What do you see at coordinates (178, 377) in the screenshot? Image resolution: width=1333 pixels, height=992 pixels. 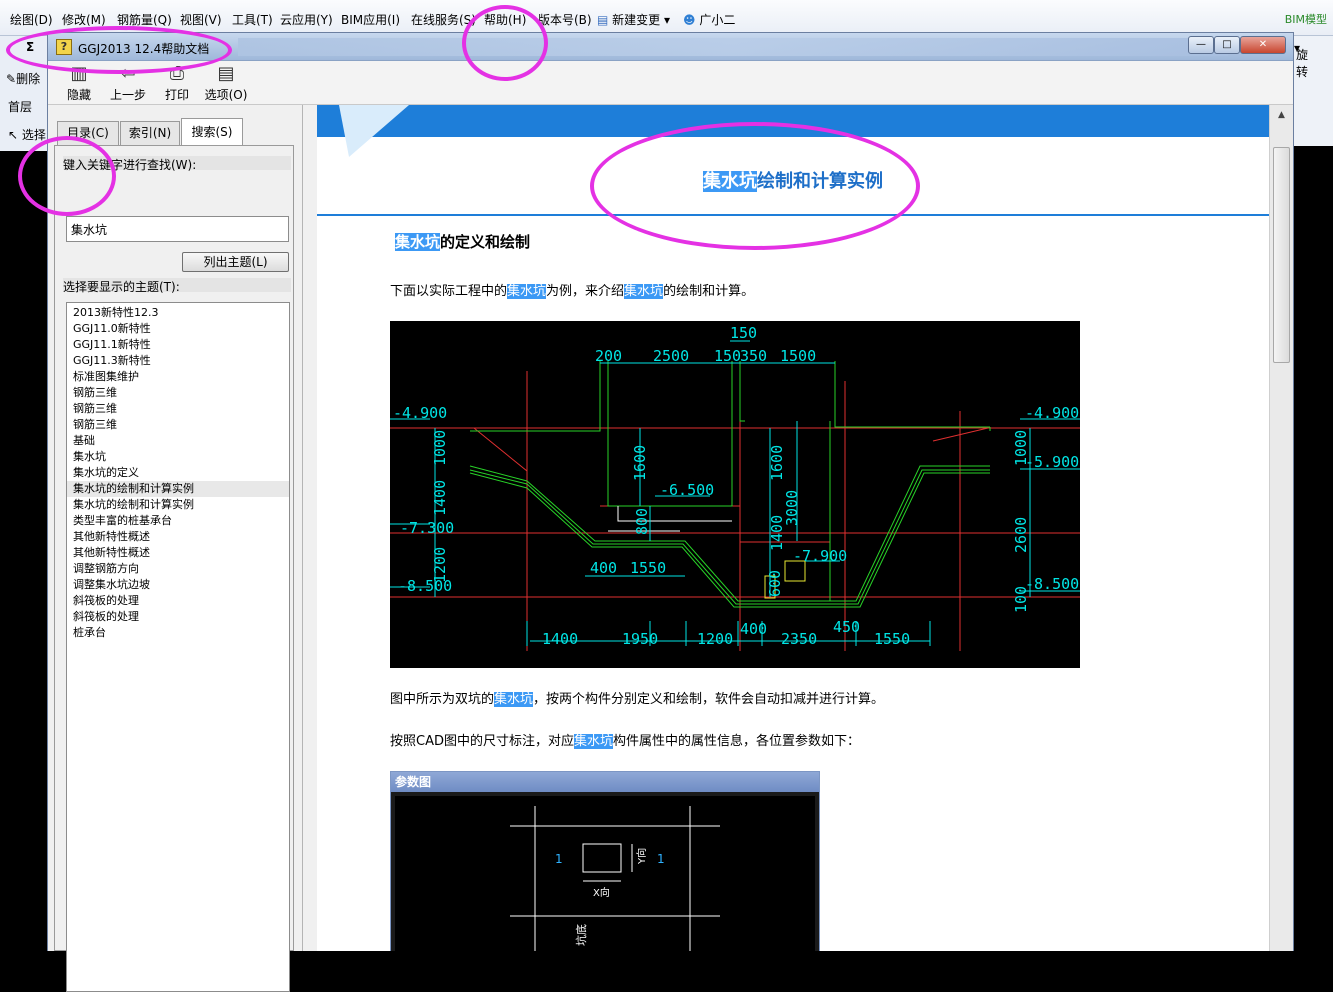 I see `topic-list-item: 标准图集维护` at bounding box center [178, 377].